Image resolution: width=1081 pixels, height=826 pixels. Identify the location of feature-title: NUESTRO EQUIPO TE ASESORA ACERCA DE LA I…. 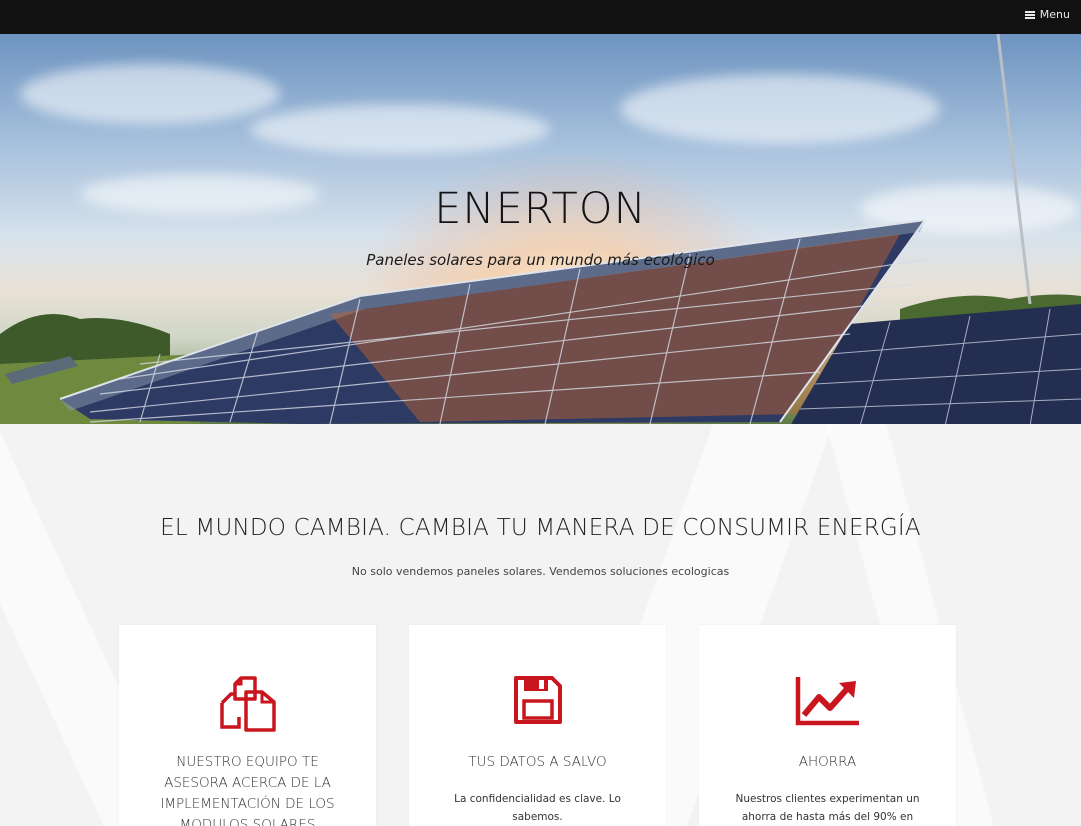
(247, 790).